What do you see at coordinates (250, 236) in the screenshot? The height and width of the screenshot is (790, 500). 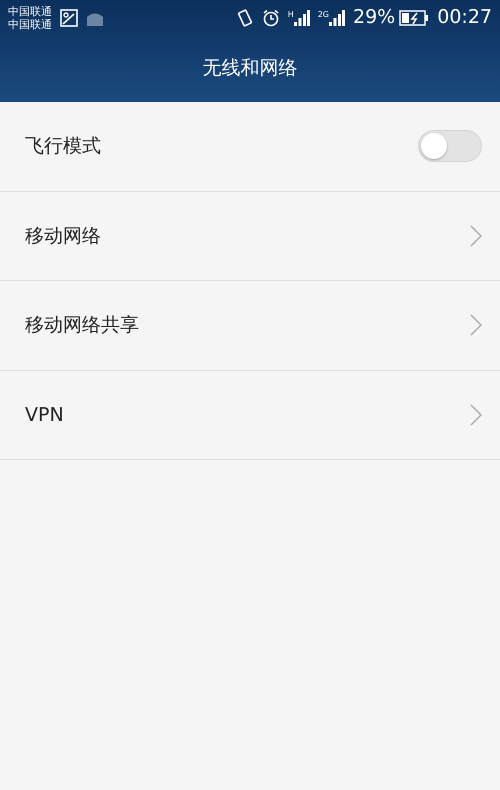 I see `settings-row: 移动网络` at bounding box center [250, 236].